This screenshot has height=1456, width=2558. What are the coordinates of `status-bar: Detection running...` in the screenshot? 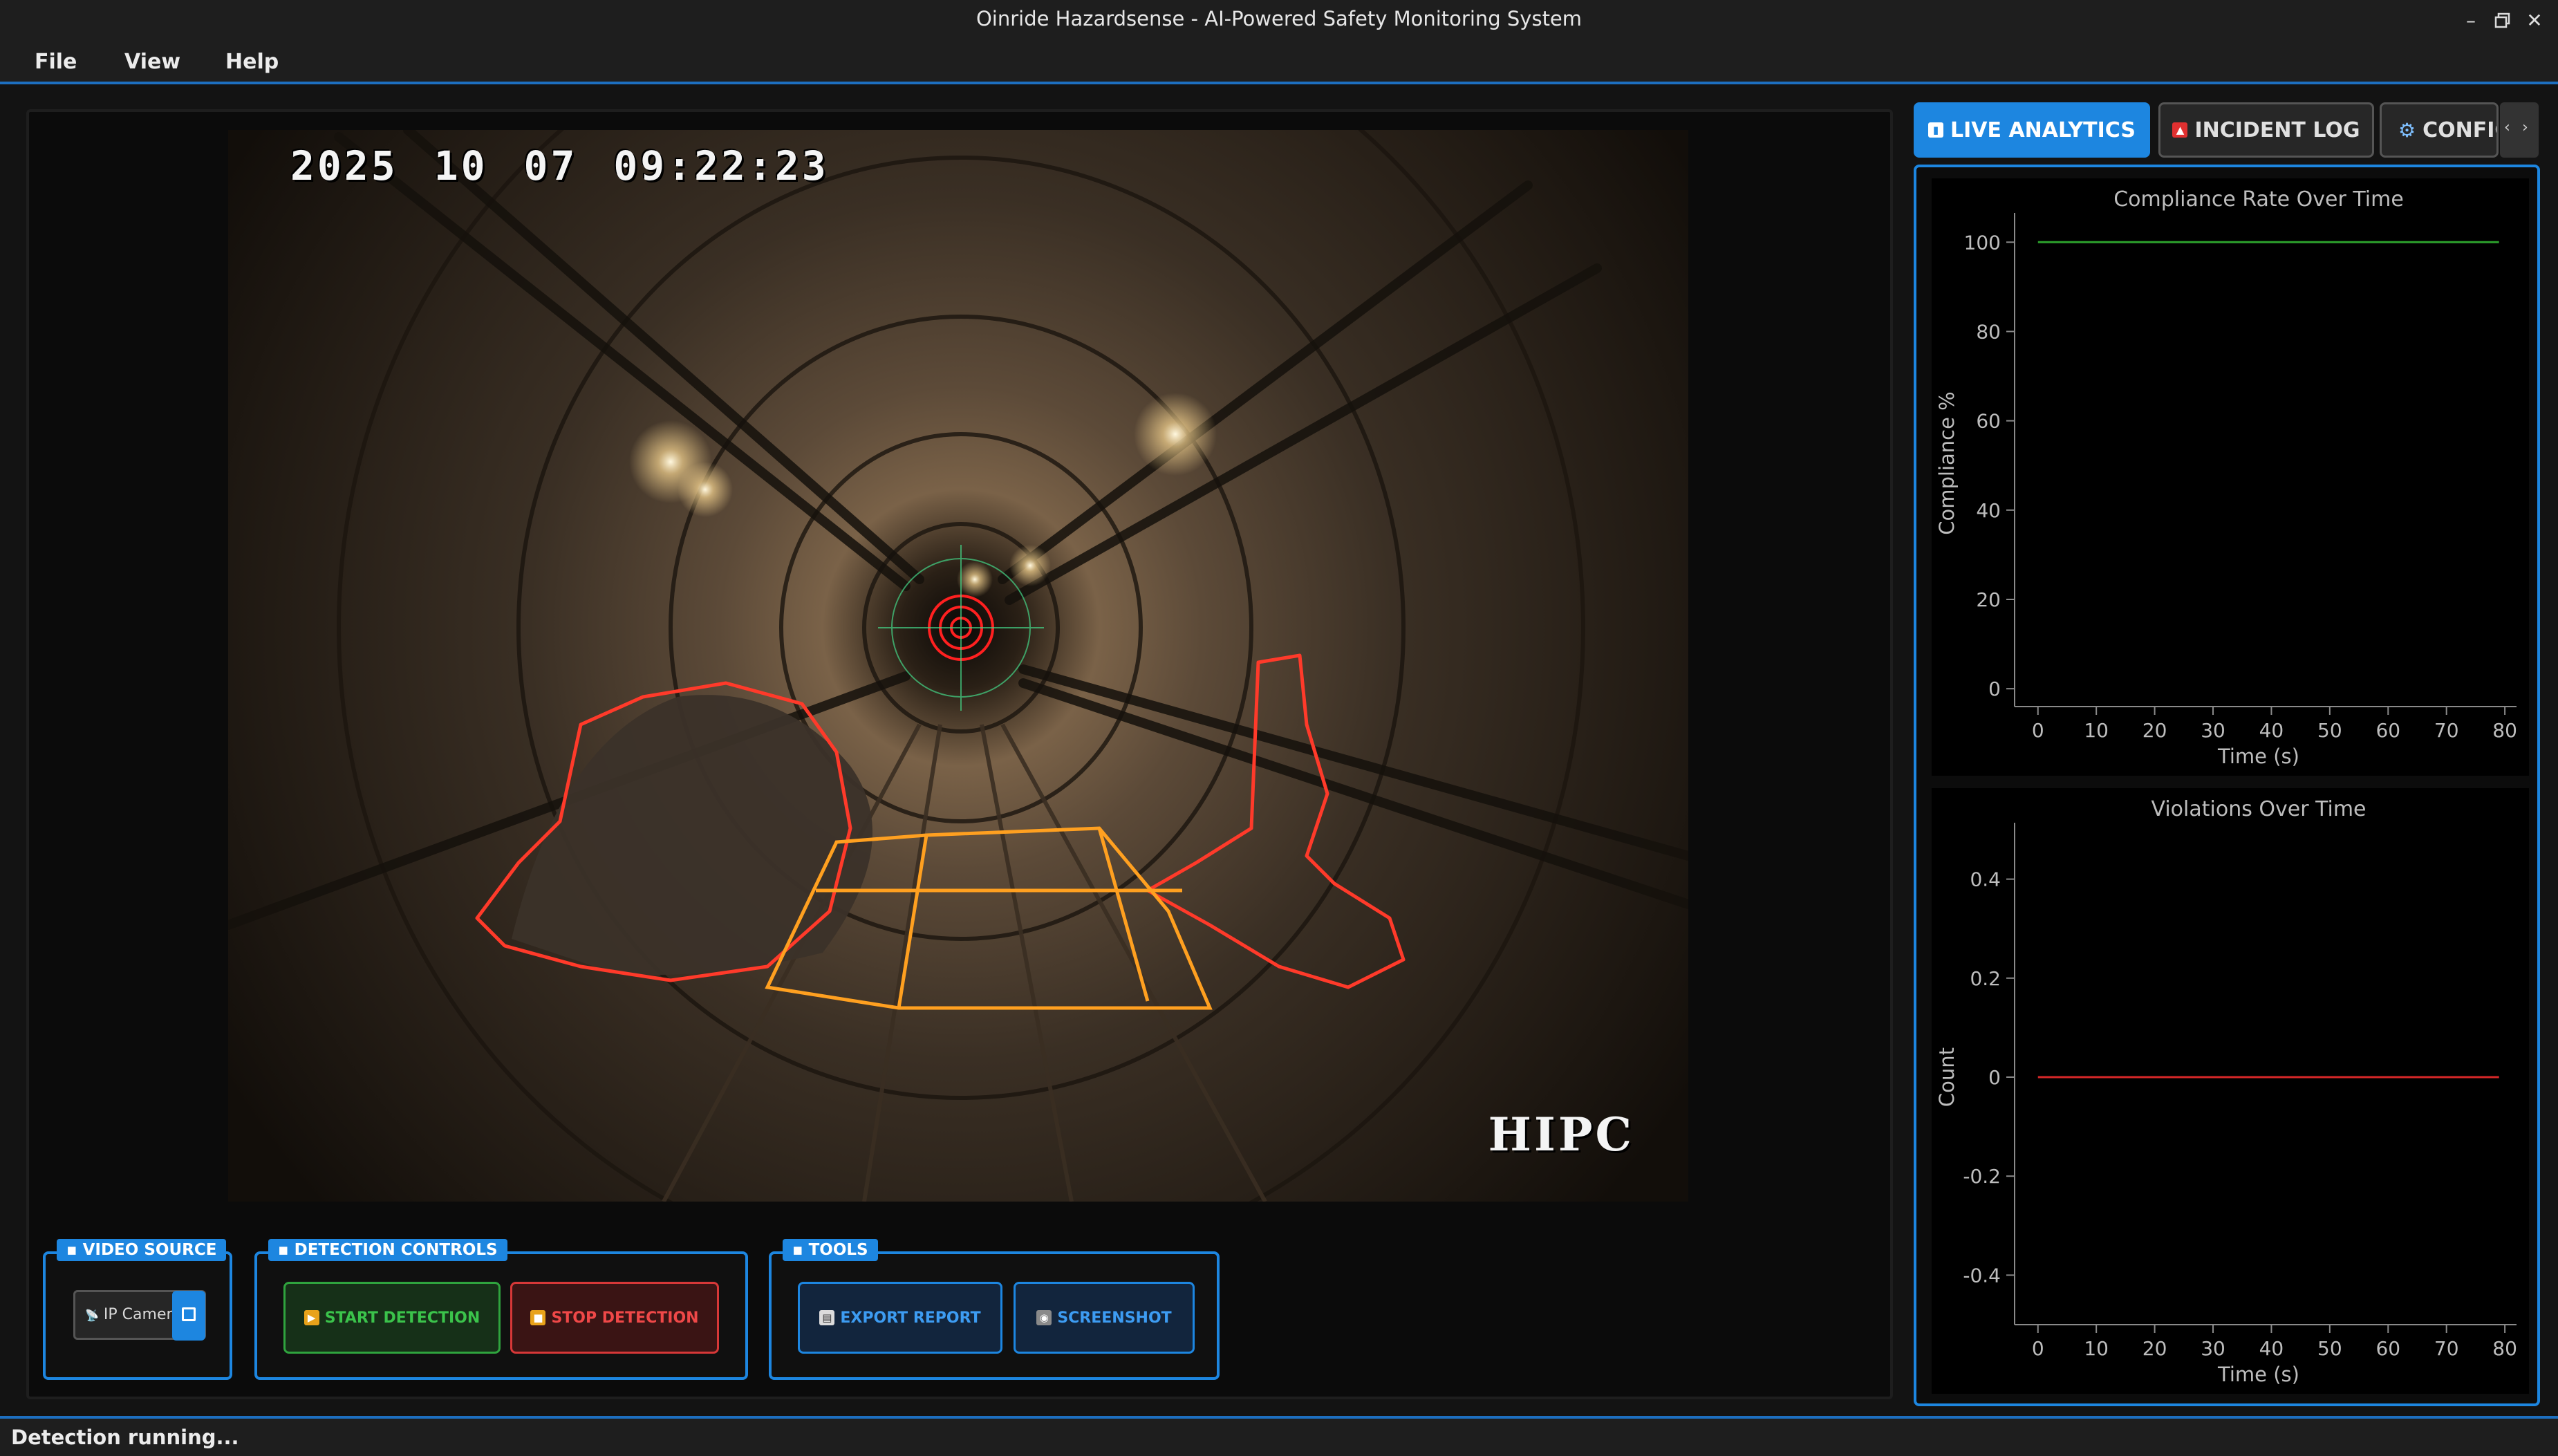 It's located at (1279, 1437).